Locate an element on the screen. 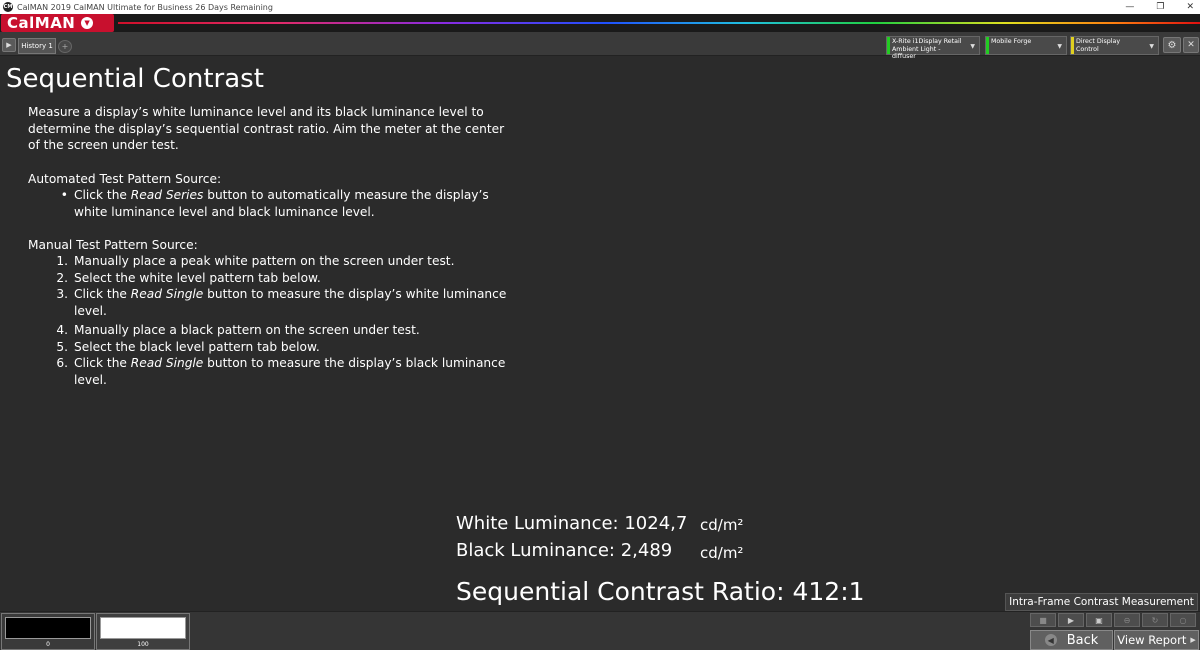  white-luminance-label: White Luminance: is located at coordinates (537, 523).